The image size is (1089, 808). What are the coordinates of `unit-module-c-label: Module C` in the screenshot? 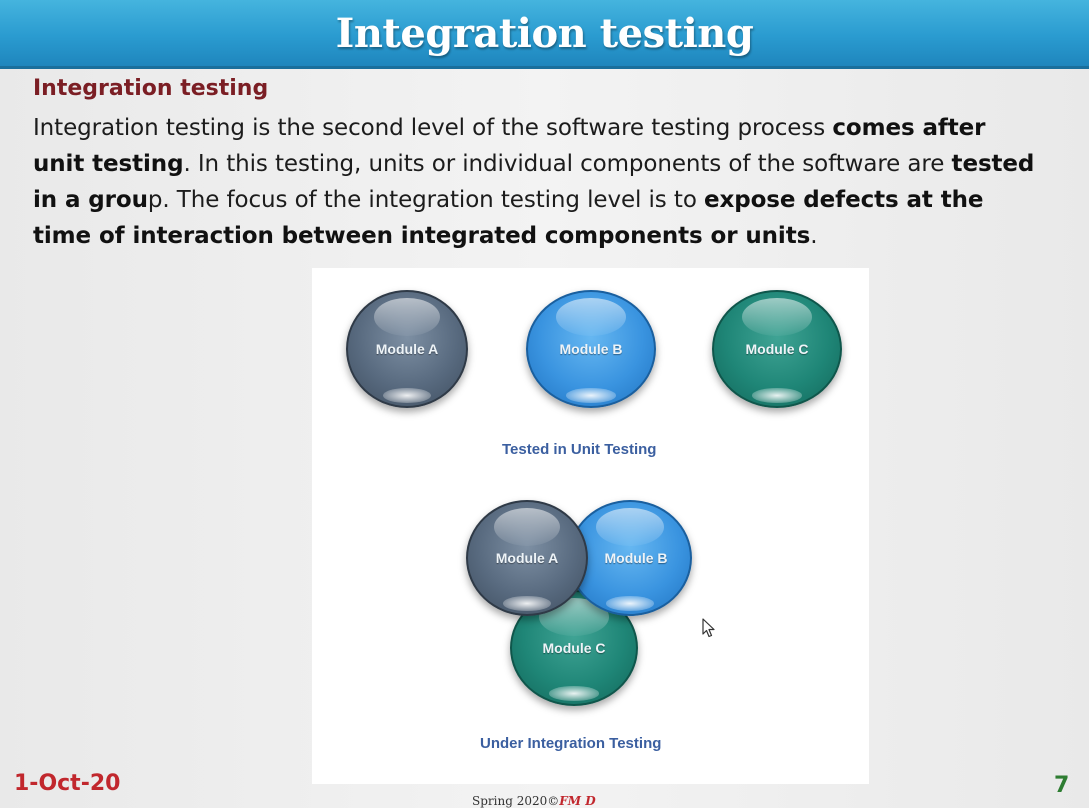 It's located at (777, 349).